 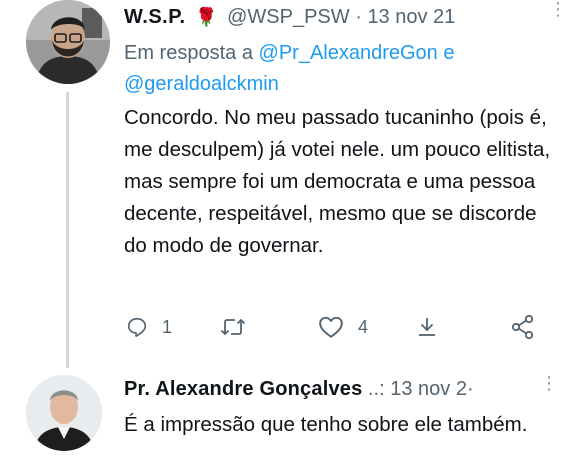 What do you see at coordinates (348, 53) in the screenshot?
I see `mention-link: @Pr_AlexandreGon` at bounding box center [348, 53].